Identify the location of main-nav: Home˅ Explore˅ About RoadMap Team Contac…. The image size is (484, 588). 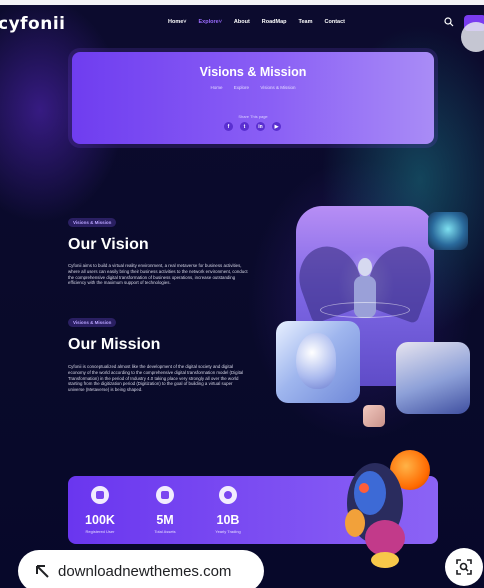
(256, 22).